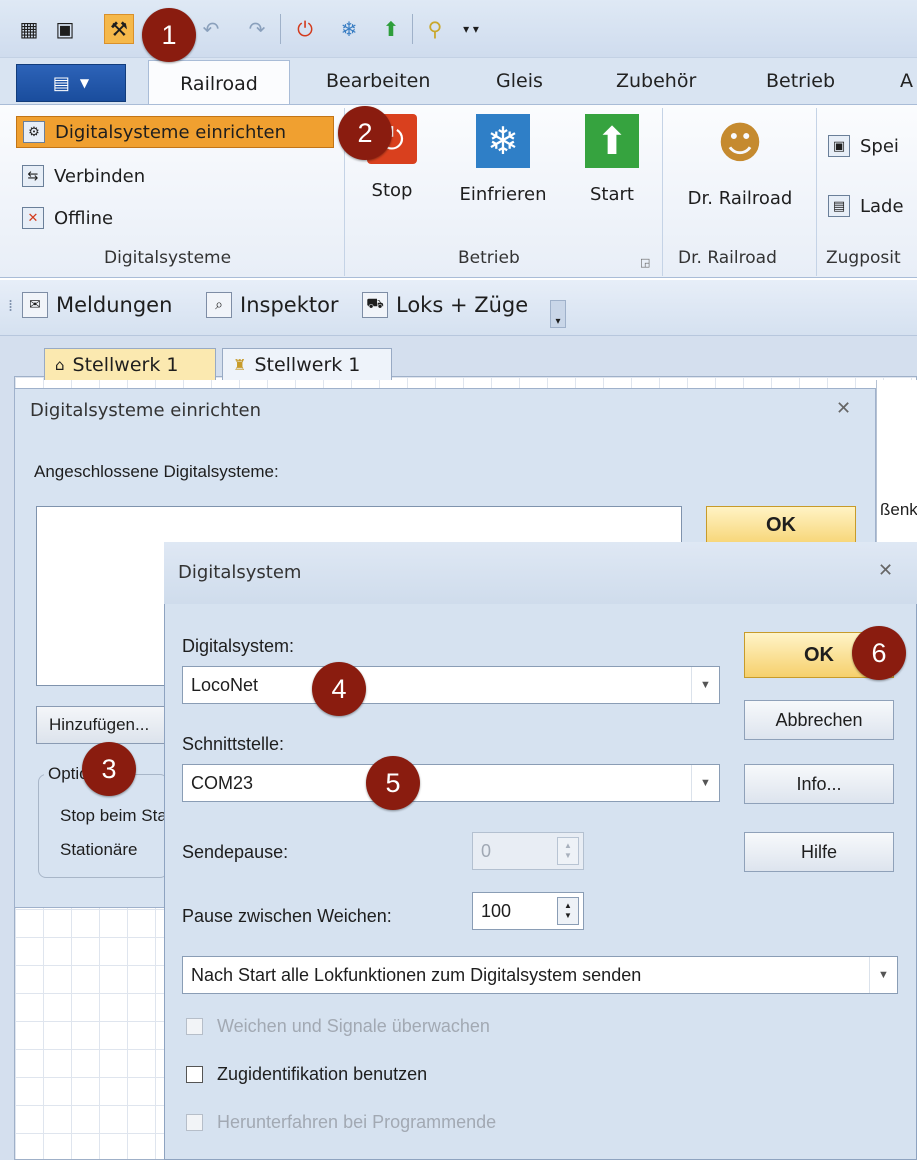 The width and height of the screenshot is (917, 1160). What do you see at coordinates (503, 141) in the screenshot?
I see `snowflake-icon: ❄` at bounding box center [503, 141].